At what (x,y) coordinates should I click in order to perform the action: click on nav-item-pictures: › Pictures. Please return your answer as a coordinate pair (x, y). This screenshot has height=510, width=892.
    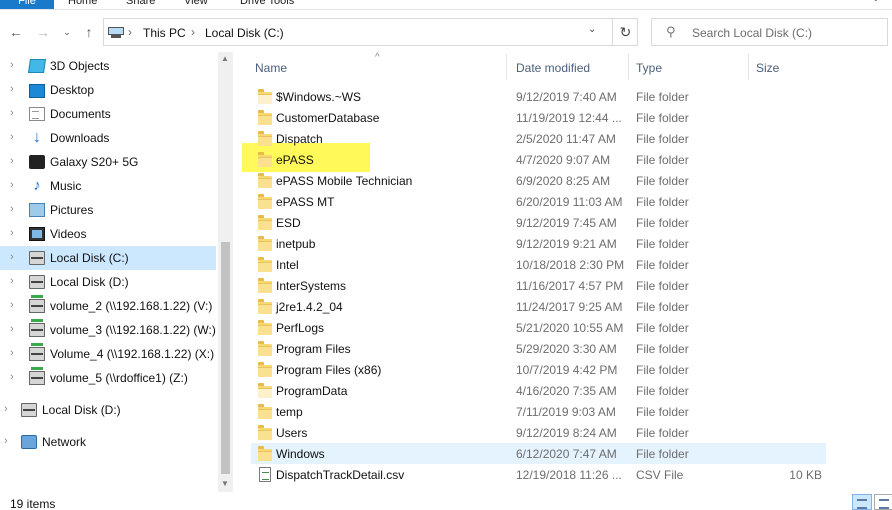
    Looking at the image, I should click on (108, 210).